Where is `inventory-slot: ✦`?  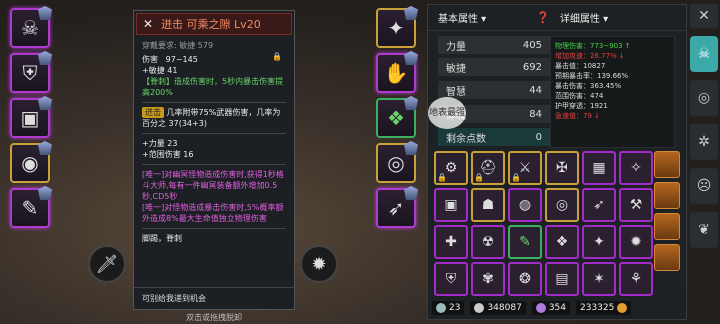 inventory-slot: ✦ is located at coordinates (599, 242).